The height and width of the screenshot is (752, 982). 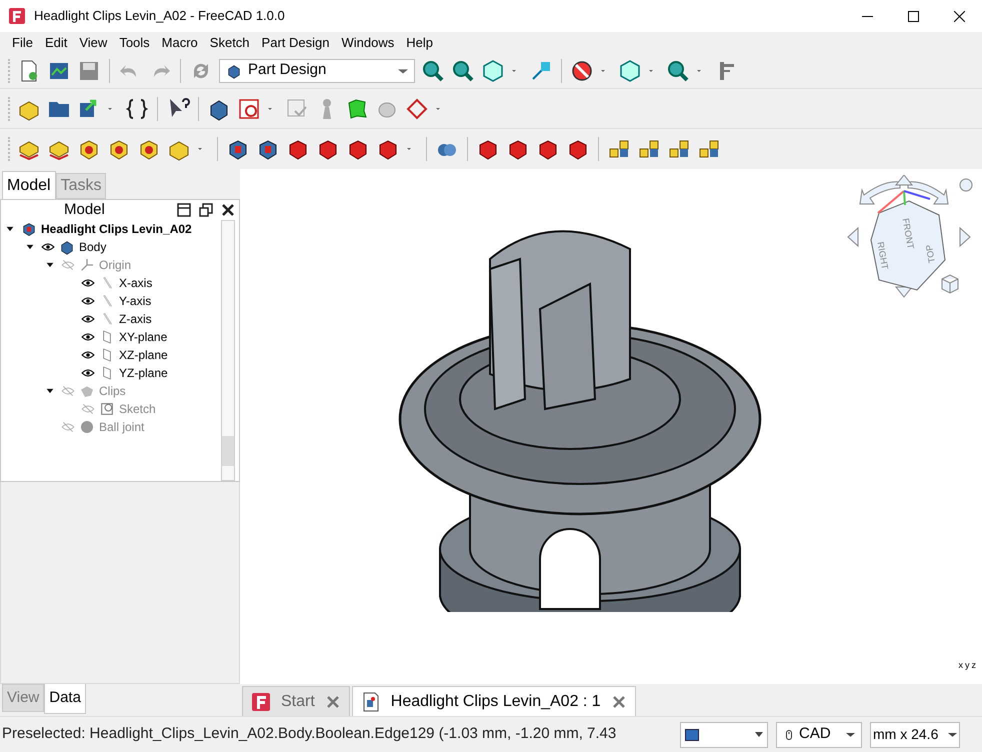 What do you see at coordinates (317, 70) in the screenshot?
I see `workbench-selector: Part Design` at bounding box center [317, 70].